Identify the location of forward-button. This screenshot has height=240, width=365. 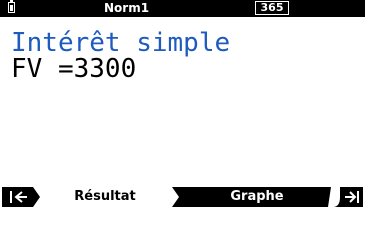
(349, 197).